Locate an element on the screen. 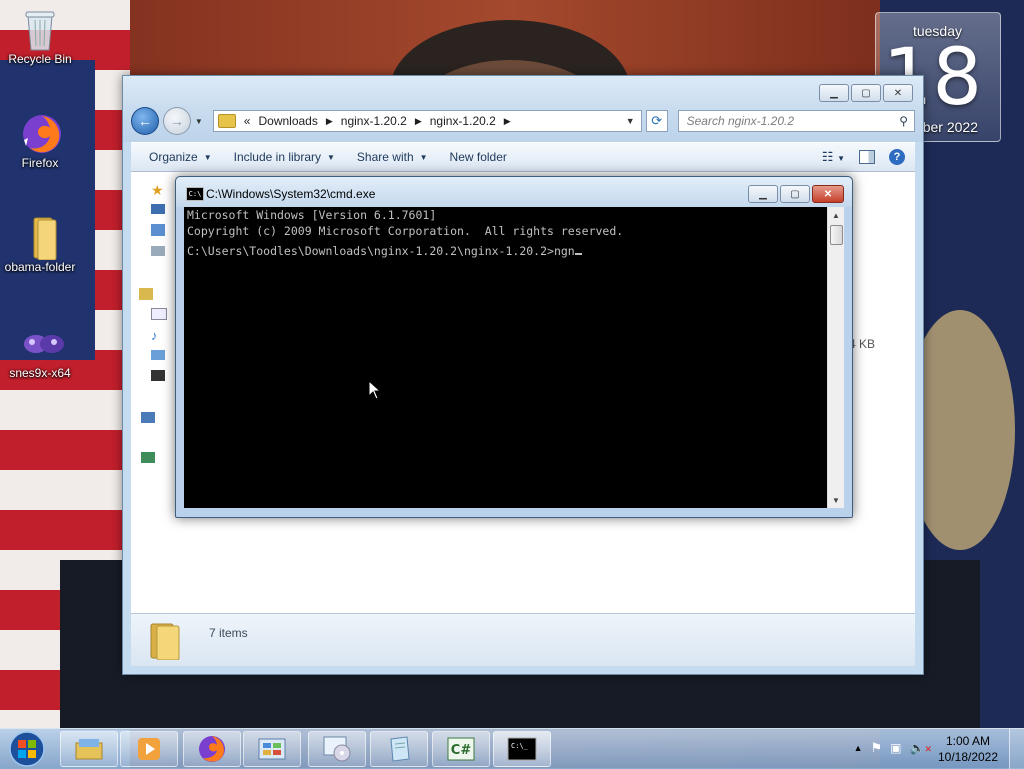 The width and height of the screenshot is (1024, 769). desktop-icon-label: snes9x-x64 is located at coordinates (40, 373).